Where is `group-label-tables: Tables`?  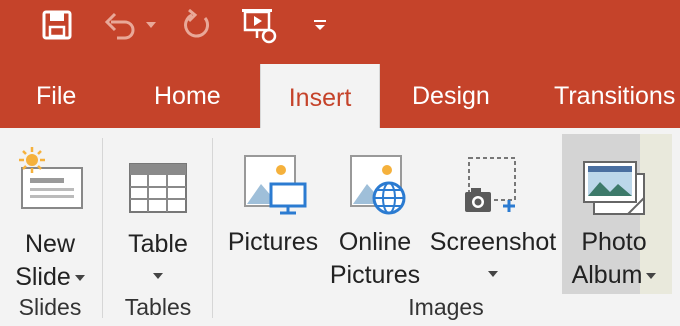
group-label-tables: Tables is located at coordinates (158, 307).